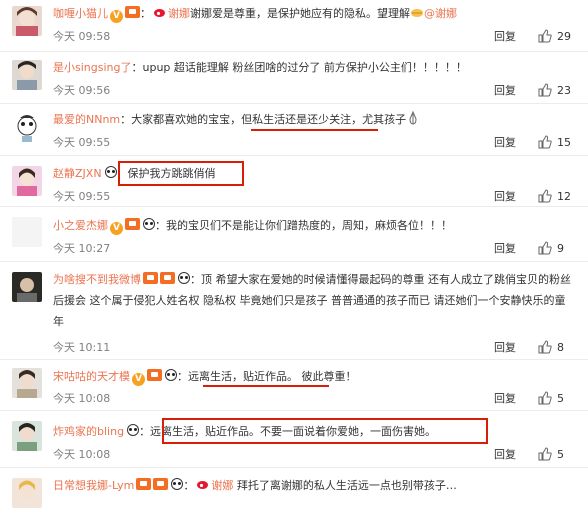 Image resolution: width=588 pixels, height=517 pixels. I want to click on comment-text-highlight: 但私生活还是还少关注, so click(296, 119).